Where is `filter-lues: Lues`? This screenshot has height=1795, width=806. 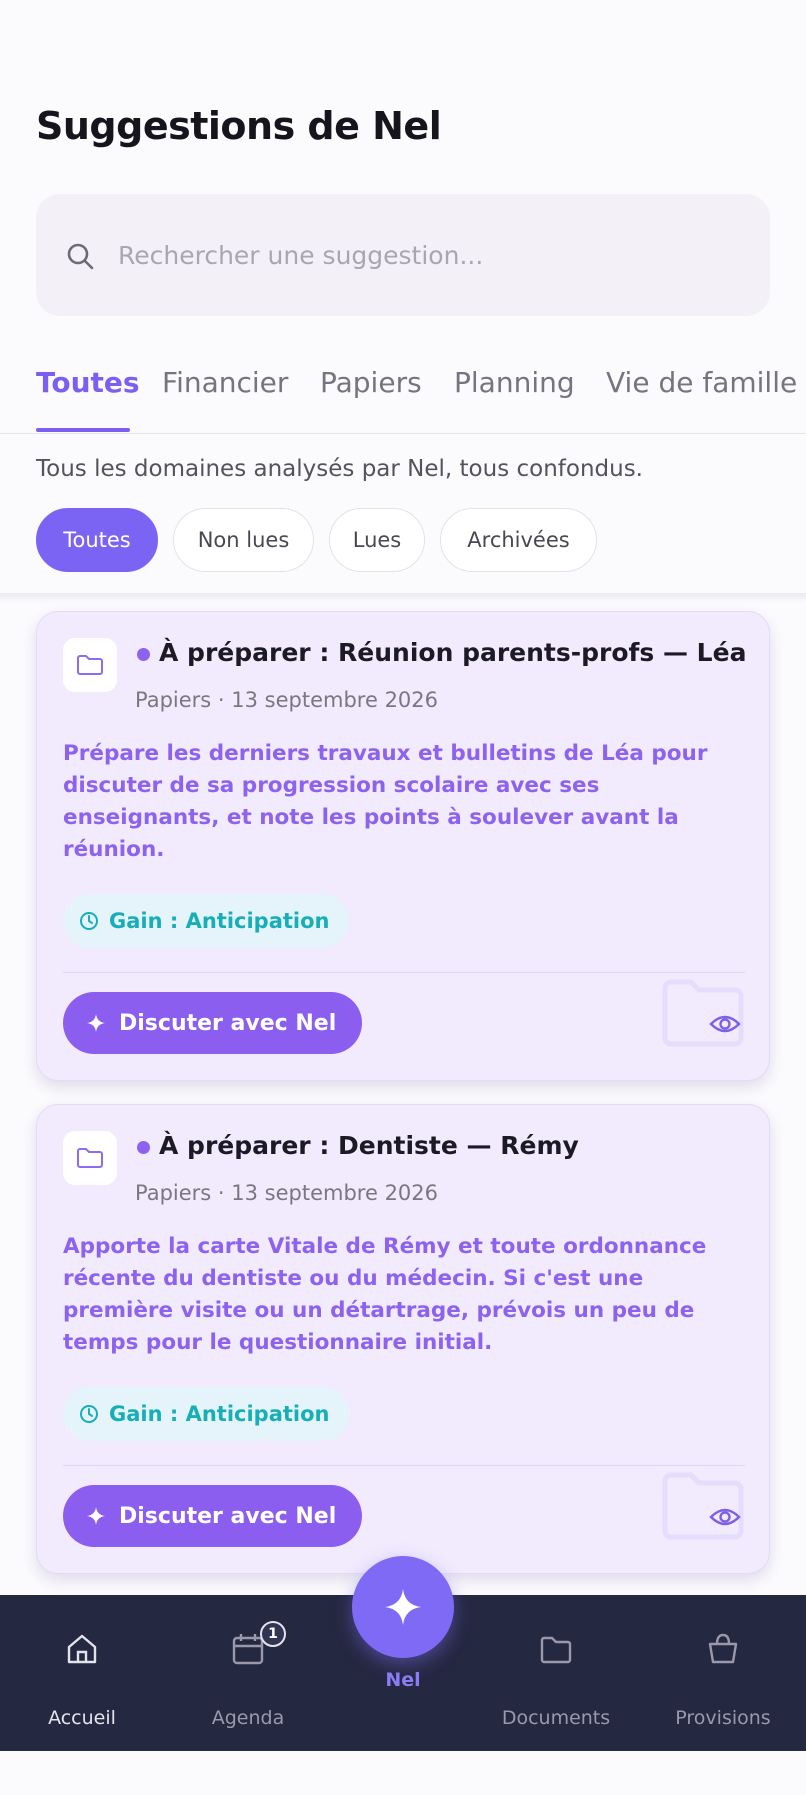 filter-lues: Lues is located at coordinates (377, 540).